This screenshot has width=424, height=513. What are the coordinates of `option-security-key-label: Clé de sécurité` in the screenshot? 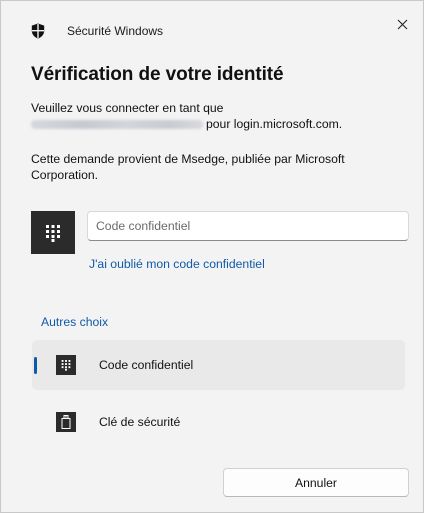 It's located at (140, 422).